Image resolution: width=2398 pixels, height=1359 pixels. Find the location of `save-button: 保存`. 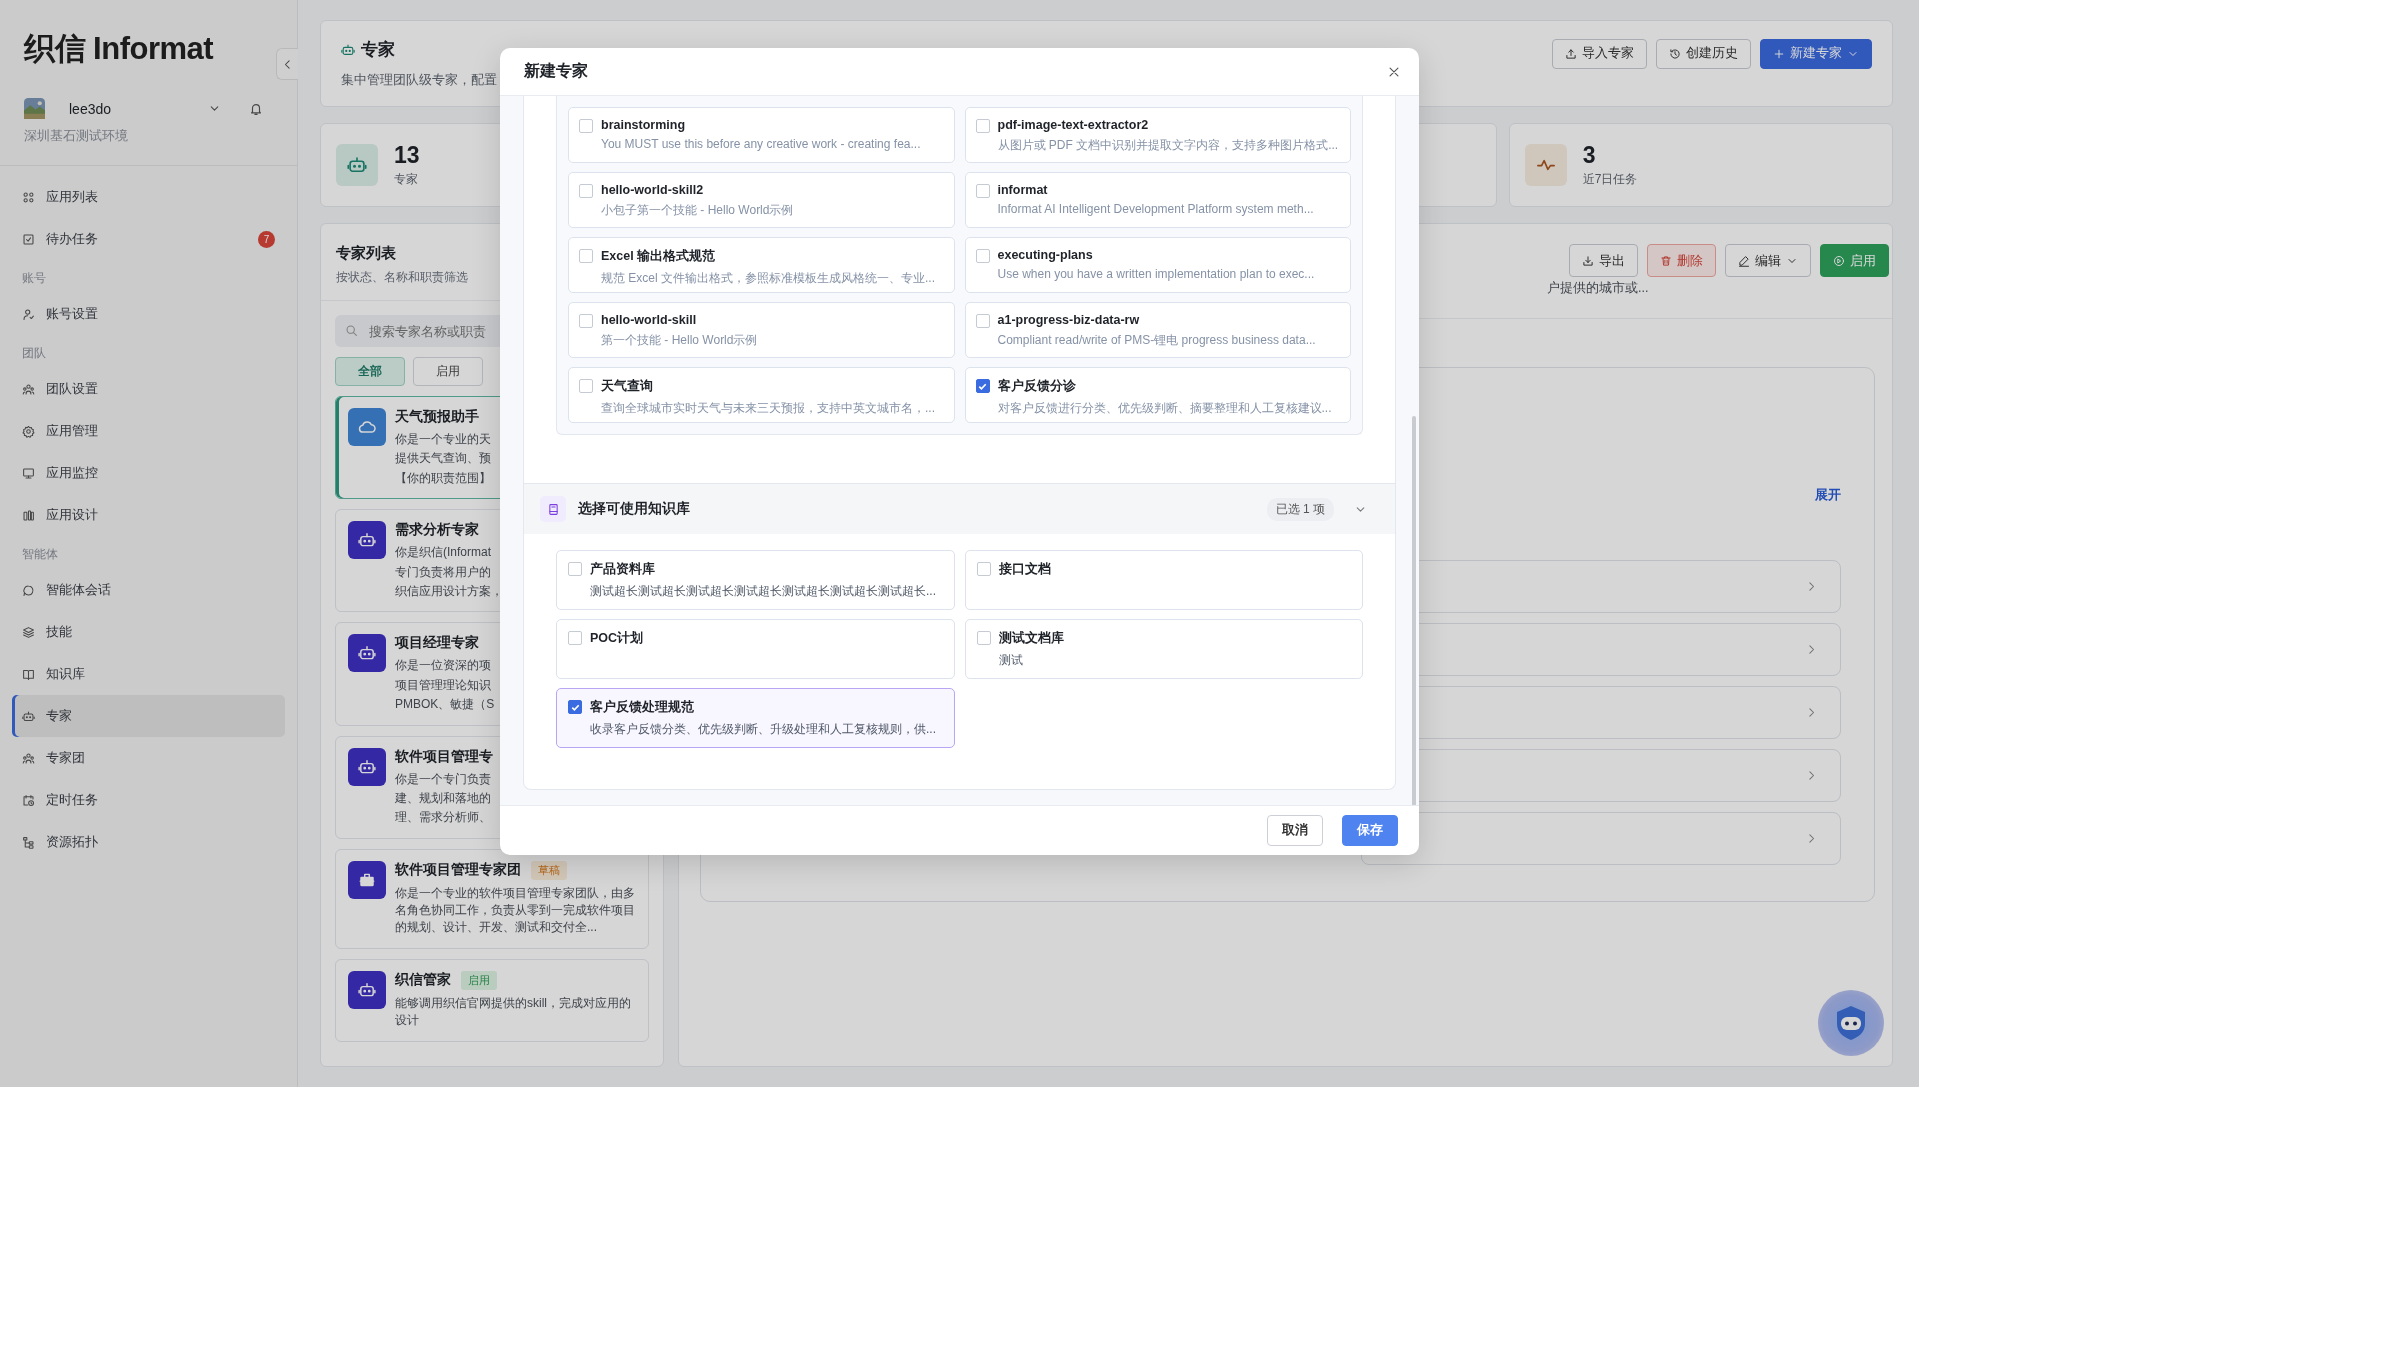

save-button: 保存 is located at coordinates (1370, 830).